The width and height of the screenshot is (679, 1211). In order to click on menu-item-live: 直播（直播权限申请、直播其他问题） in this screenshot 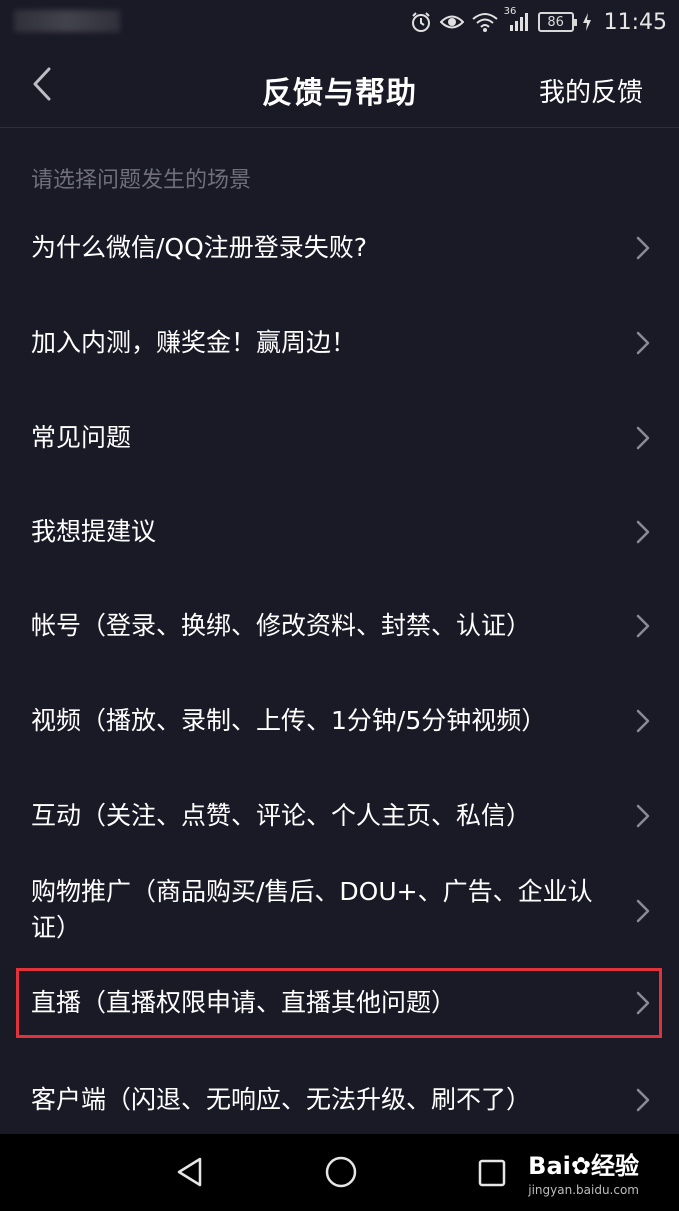, I will do `click(339, 1003)`.